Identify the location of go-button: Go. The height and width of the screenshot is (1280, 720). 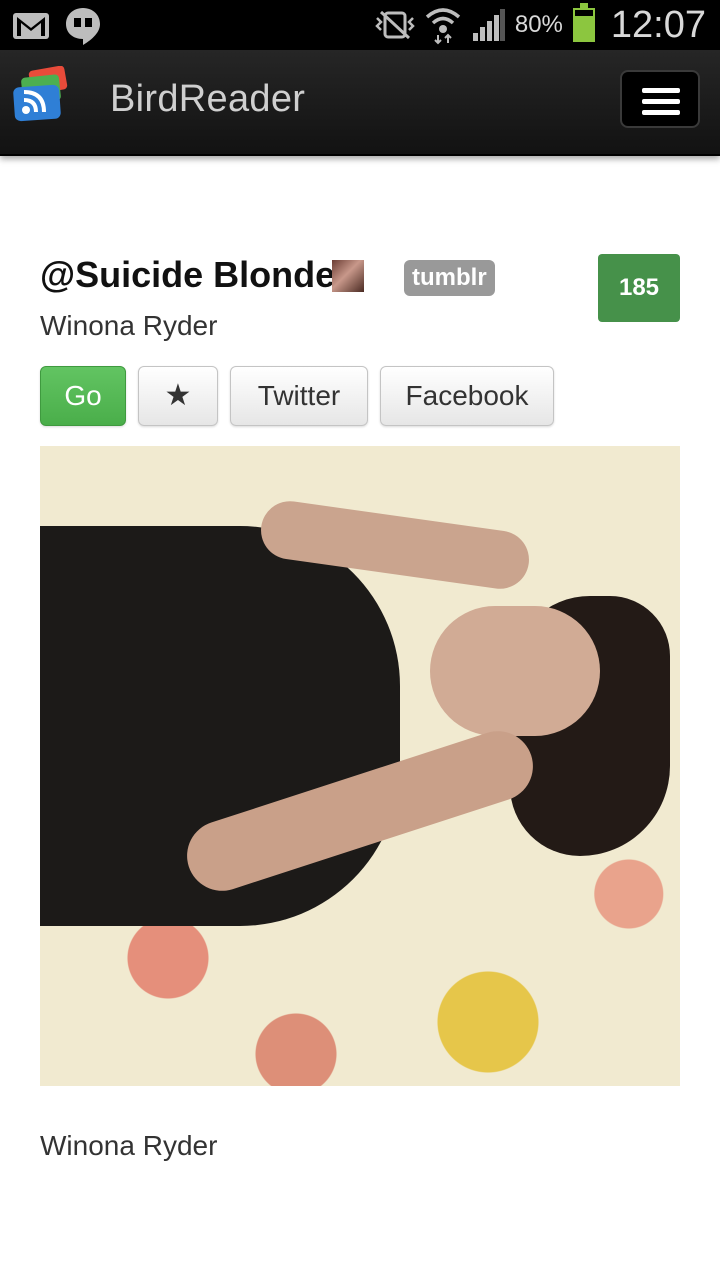
(83, 396).